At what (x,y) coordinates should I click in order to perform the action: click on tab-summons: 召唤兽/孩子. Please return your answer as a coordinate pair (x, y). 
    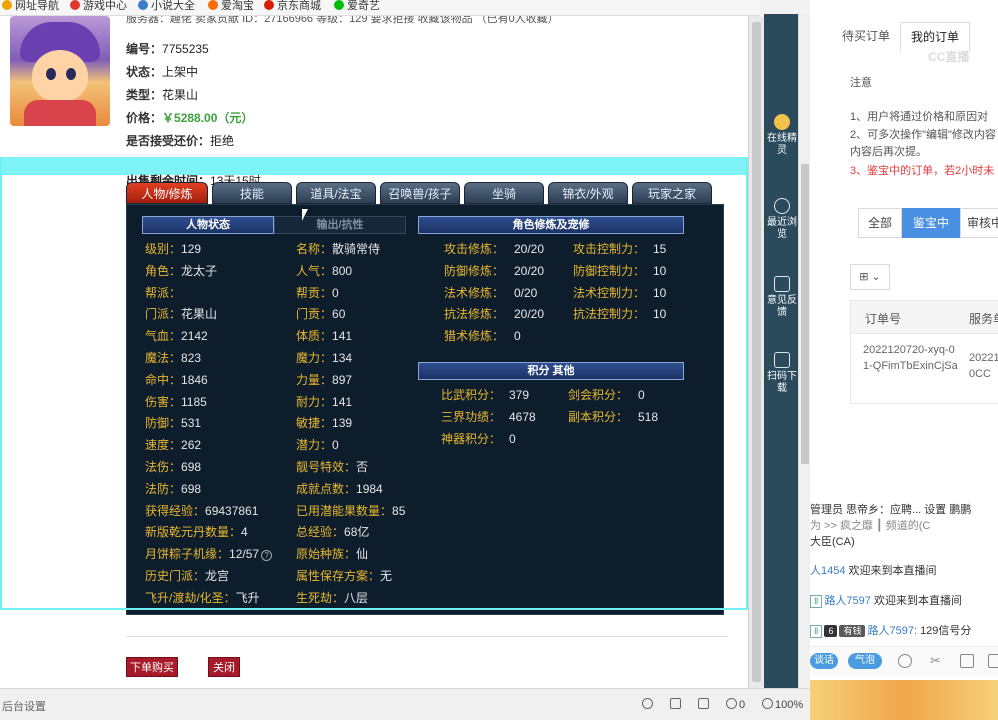
    Looking at the image, I should click on (420, 193).